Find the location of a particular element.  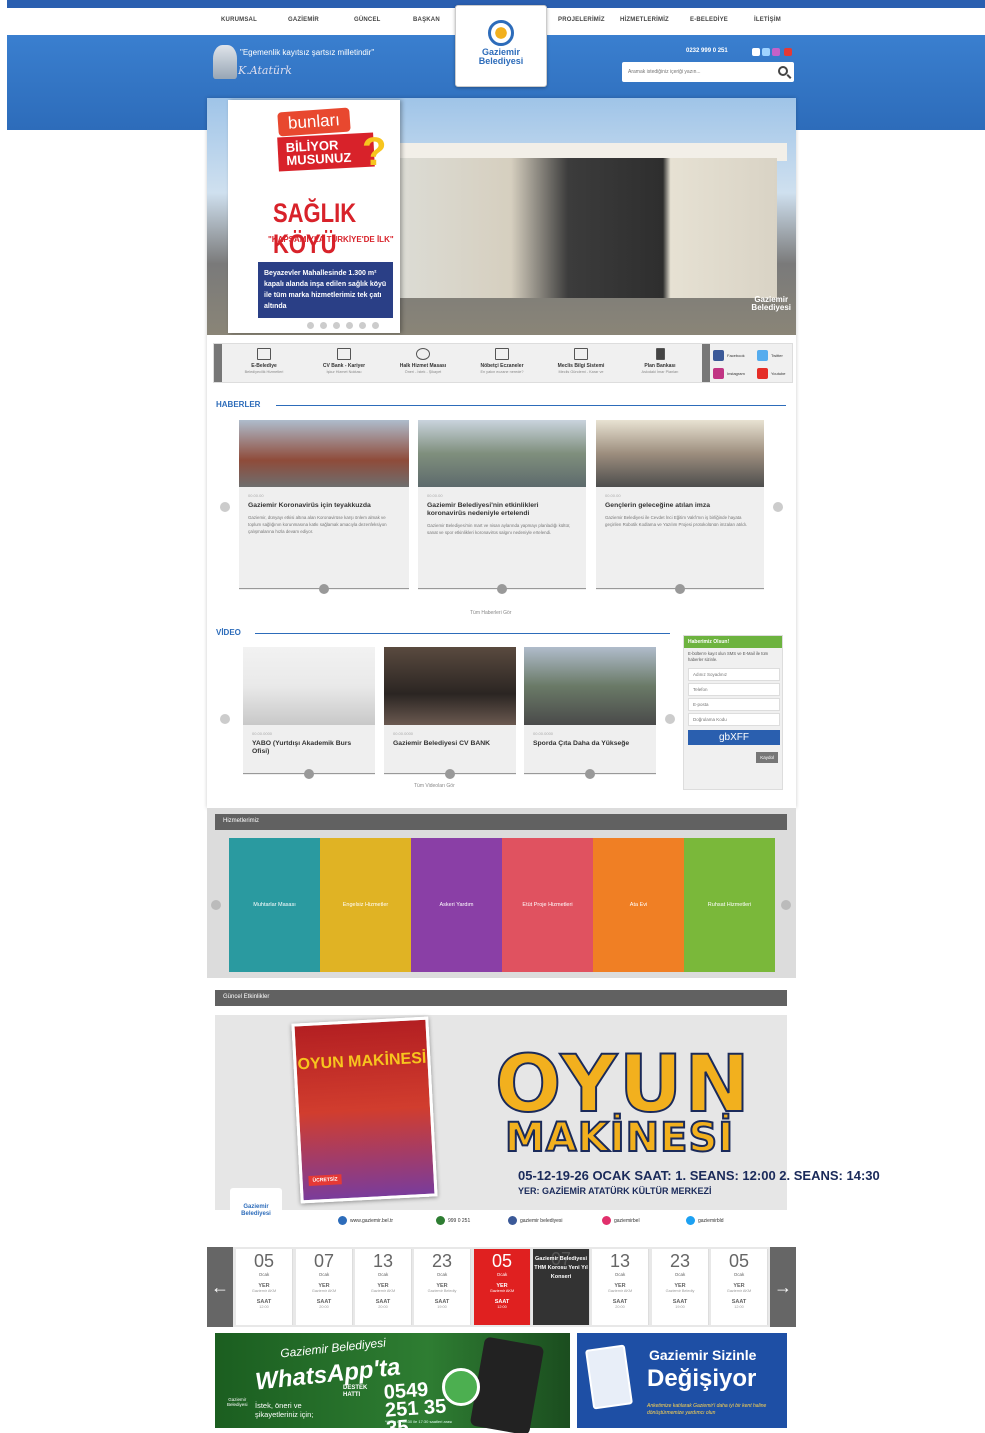

nav-ebelediye: E-BELEDİYE is located at coordinates (709, 20).